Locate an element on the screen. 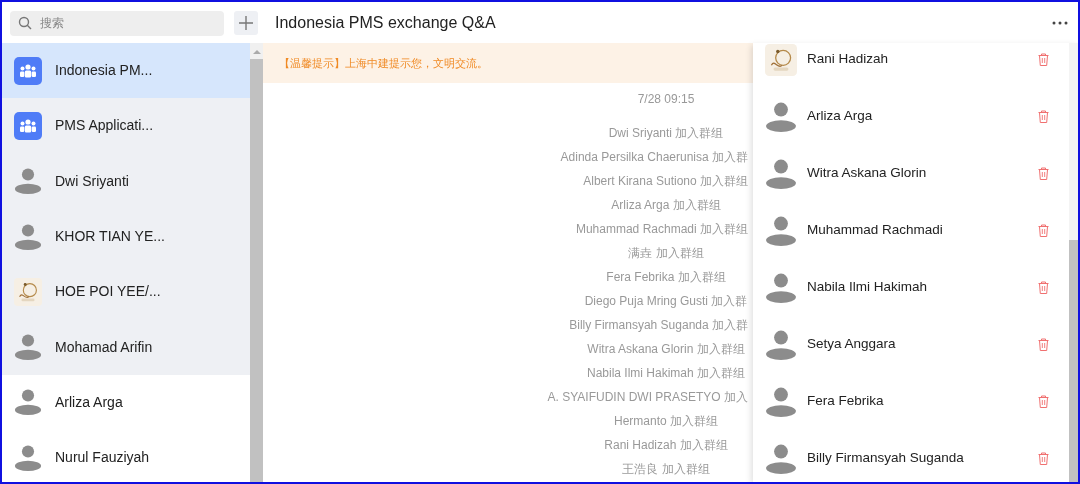 This screenshot has width=1080, height=484. system-message: Hermanto 加入群组 is located at coordinates (666, 421).